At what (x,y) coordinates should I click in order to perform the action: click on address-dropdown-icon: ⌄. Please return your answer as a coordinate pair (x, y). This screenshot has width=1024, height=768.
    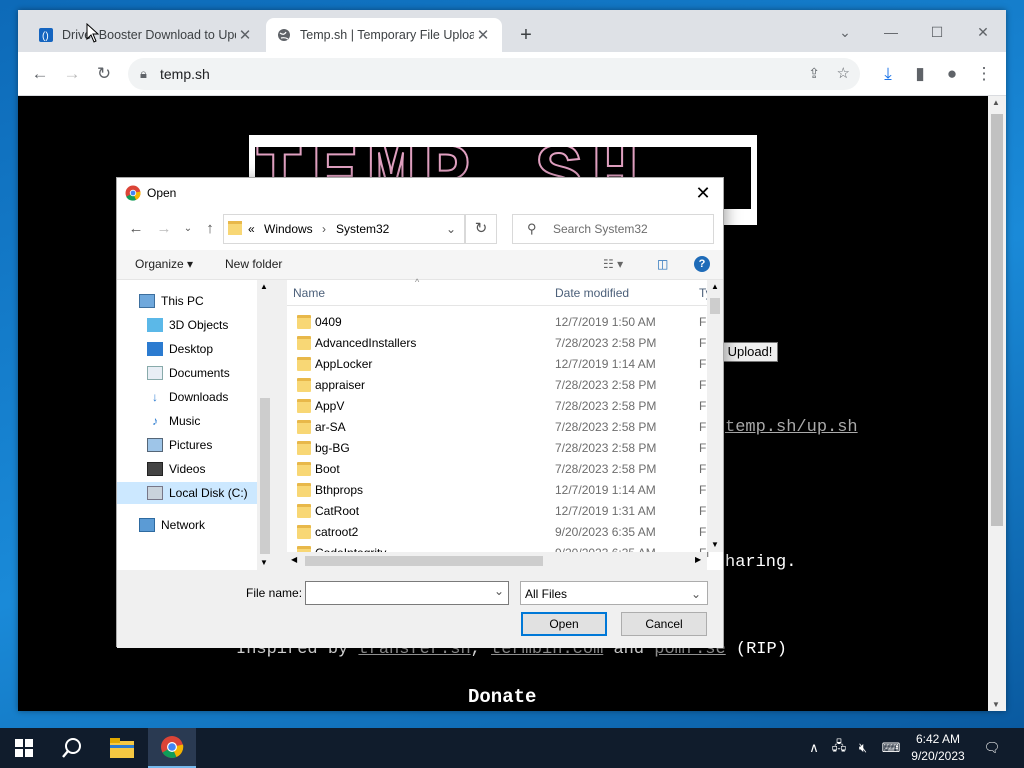
    Looking at the image, I should click on (451, 229).